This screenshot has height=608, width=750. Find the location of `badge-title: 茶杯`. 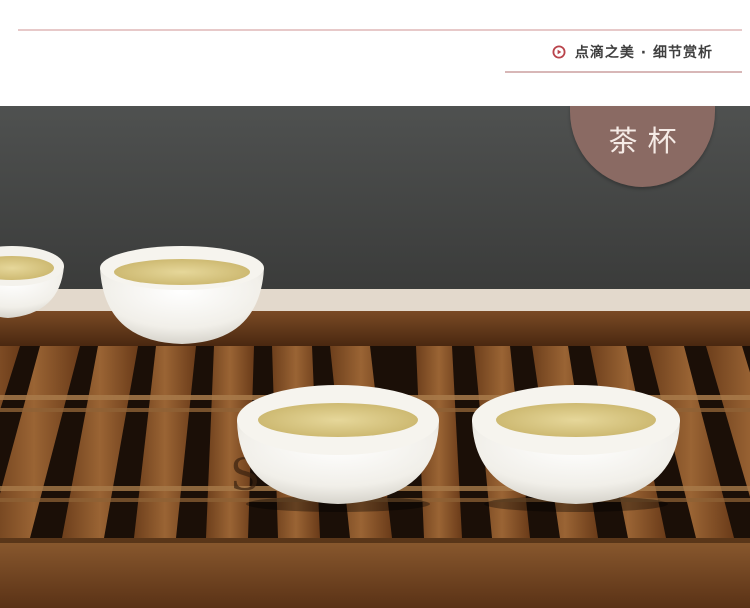

badge-title: 茶杯 is located at coordinates (647, 141).